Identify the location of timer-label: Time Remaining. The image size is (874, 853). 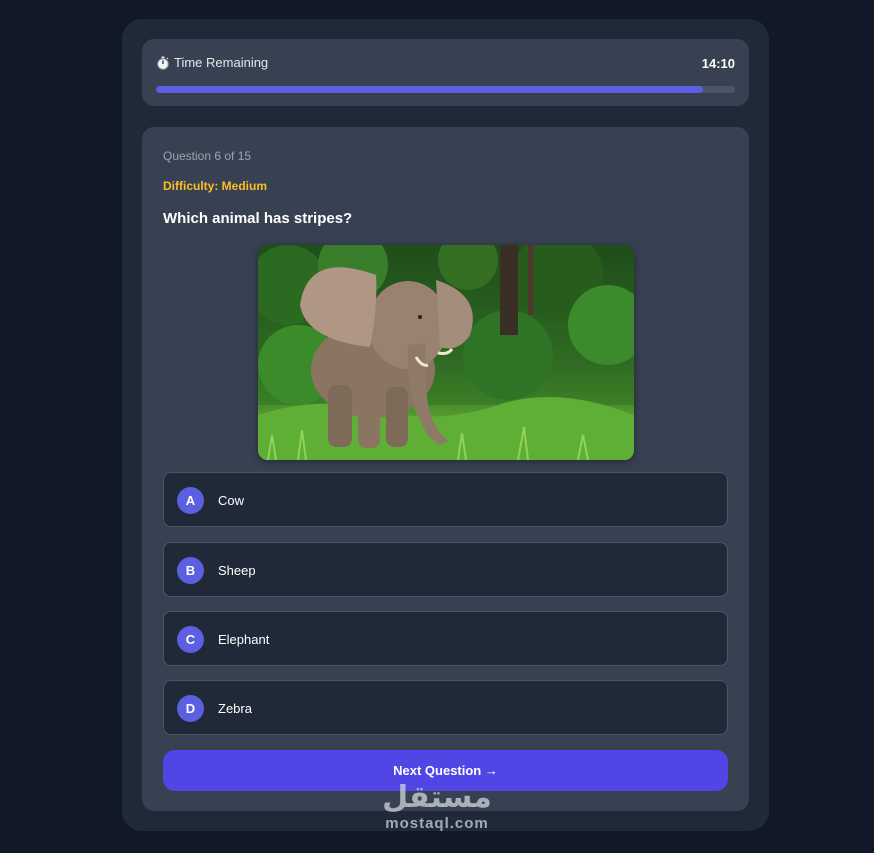
(221, 62).